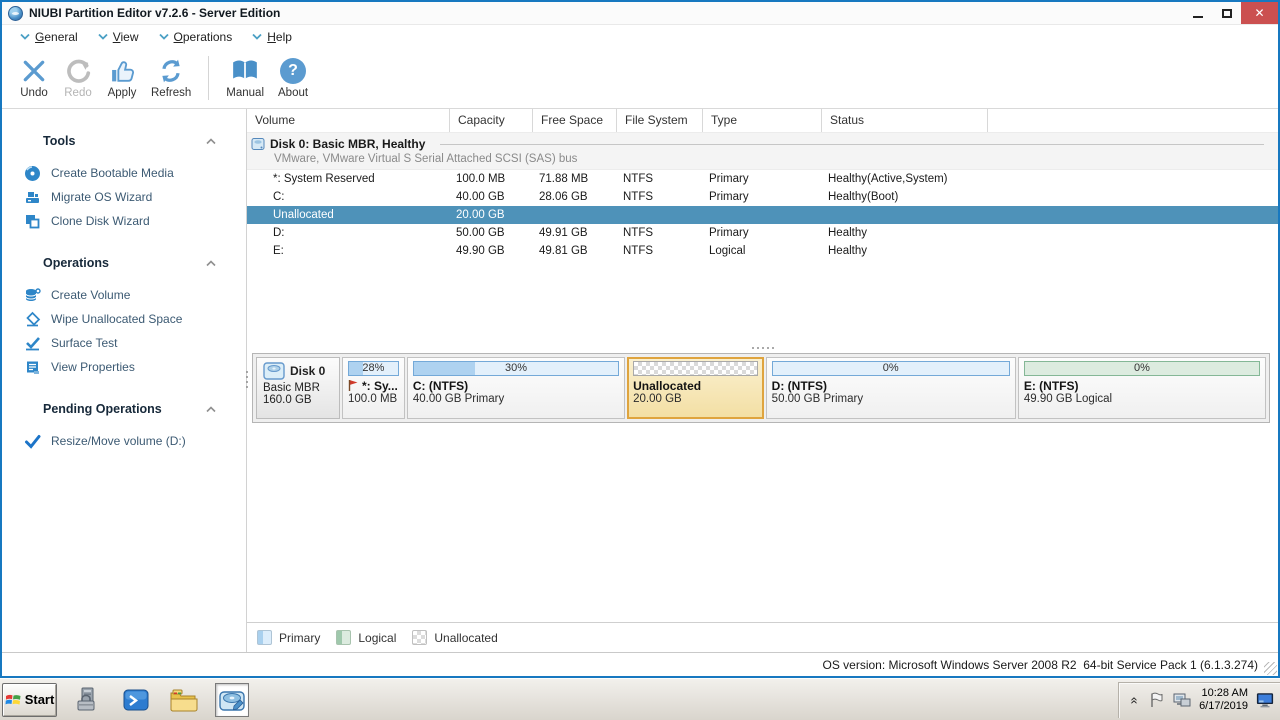 The height and width of the screenshot is (720, 1280). Describe the element at coordinates (1223, 700) in the screenshot. I see `tray-clock: 10:28 AM 6/17/2019` at that location.